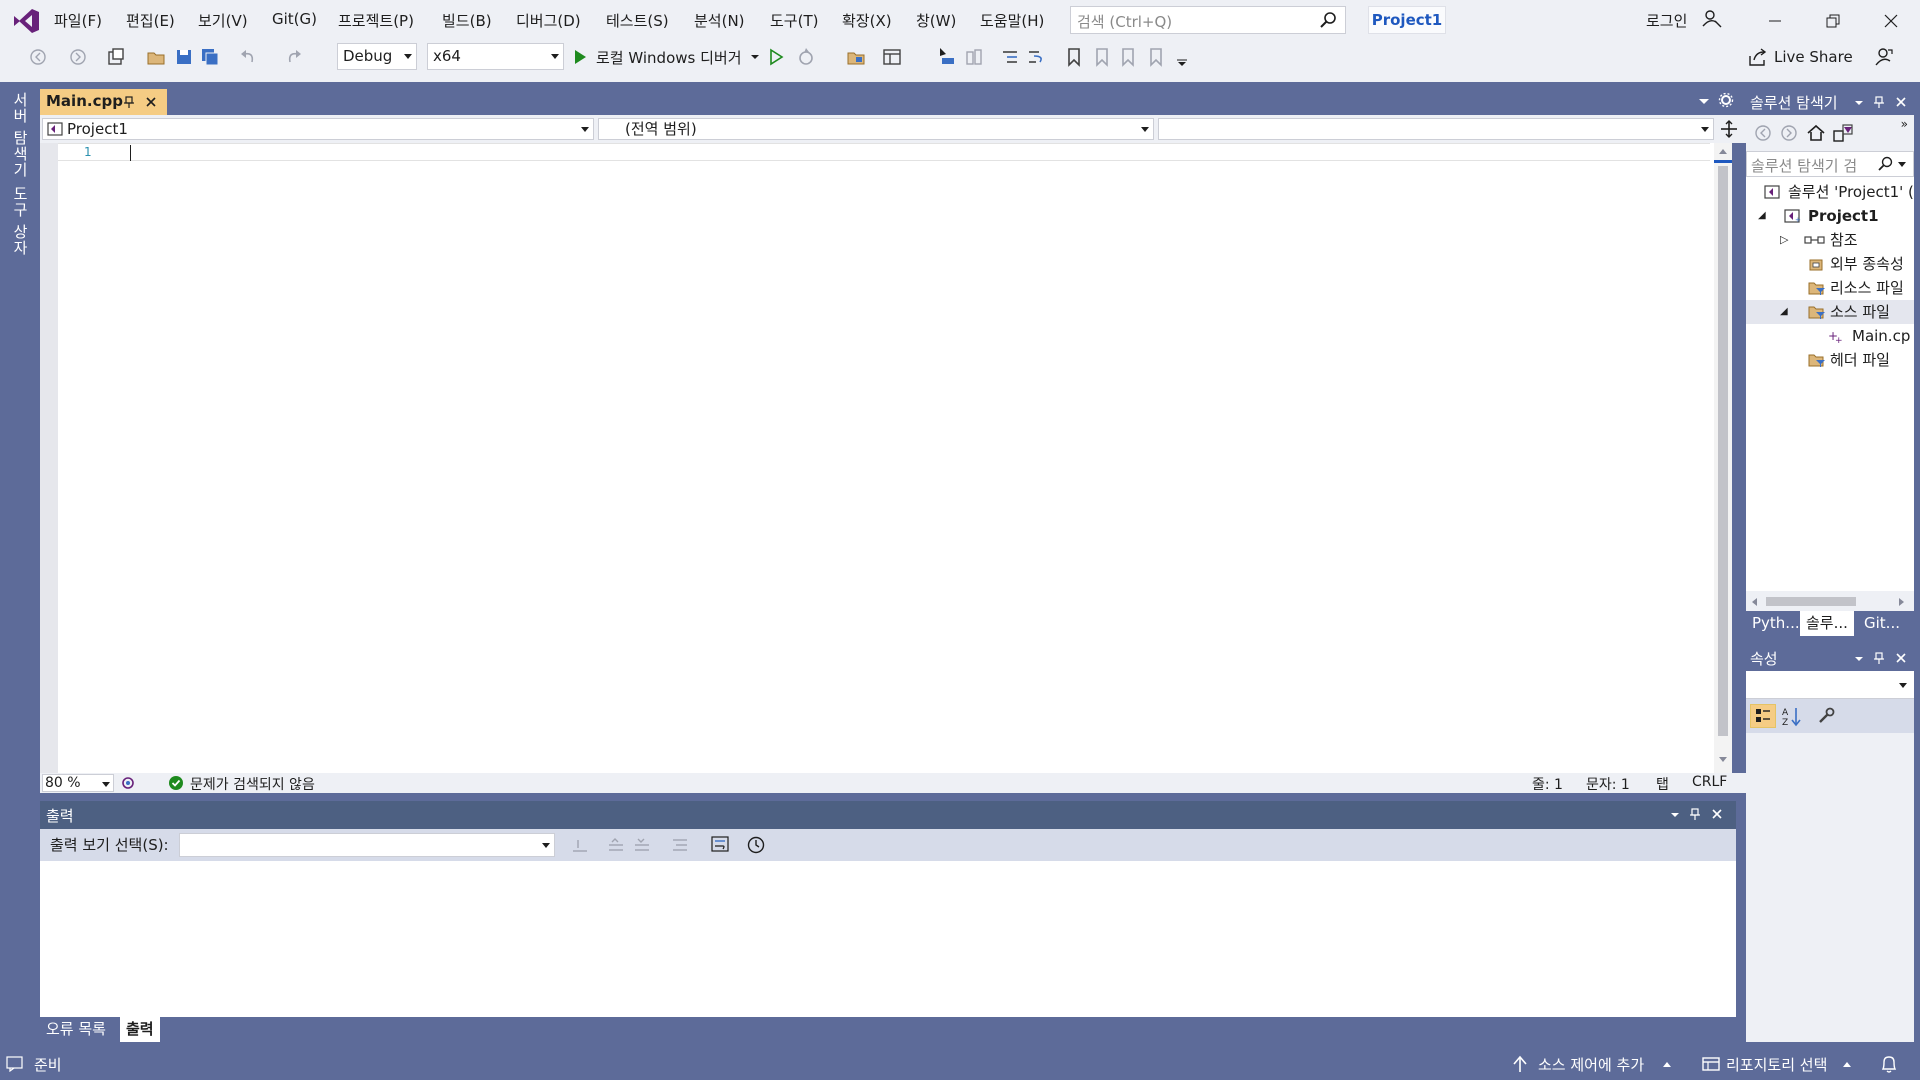 This screenshot has height=1080, width=1920. What do you see at coordinates (78, 20) in the screenshot?
I see `menu-file: 파일(F)` at bounding box center [78, 20].